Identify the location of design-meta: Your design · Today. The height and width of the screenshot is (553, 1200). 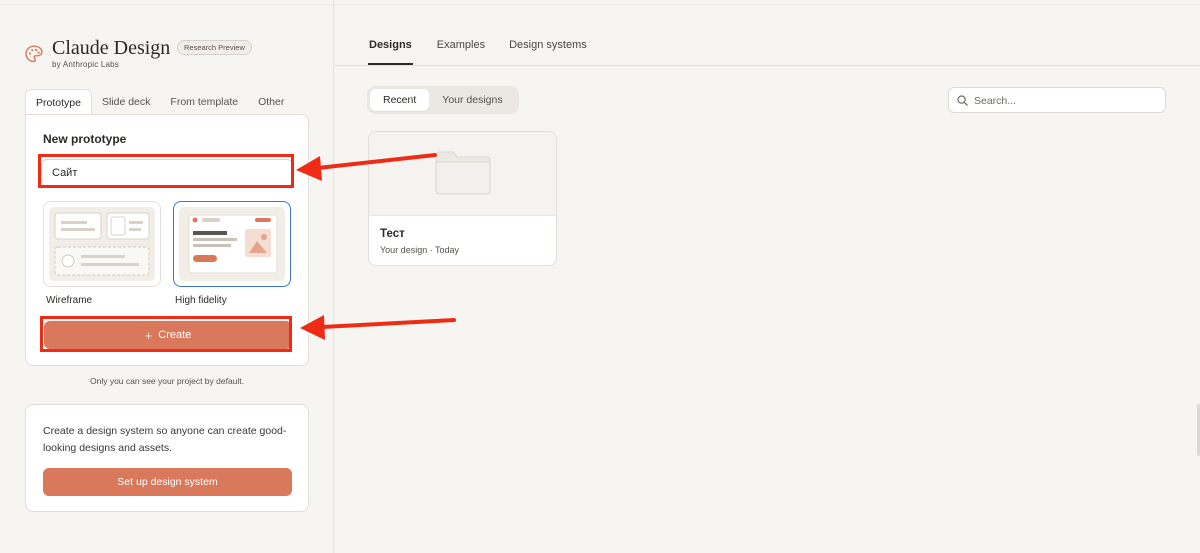
(420, 250).